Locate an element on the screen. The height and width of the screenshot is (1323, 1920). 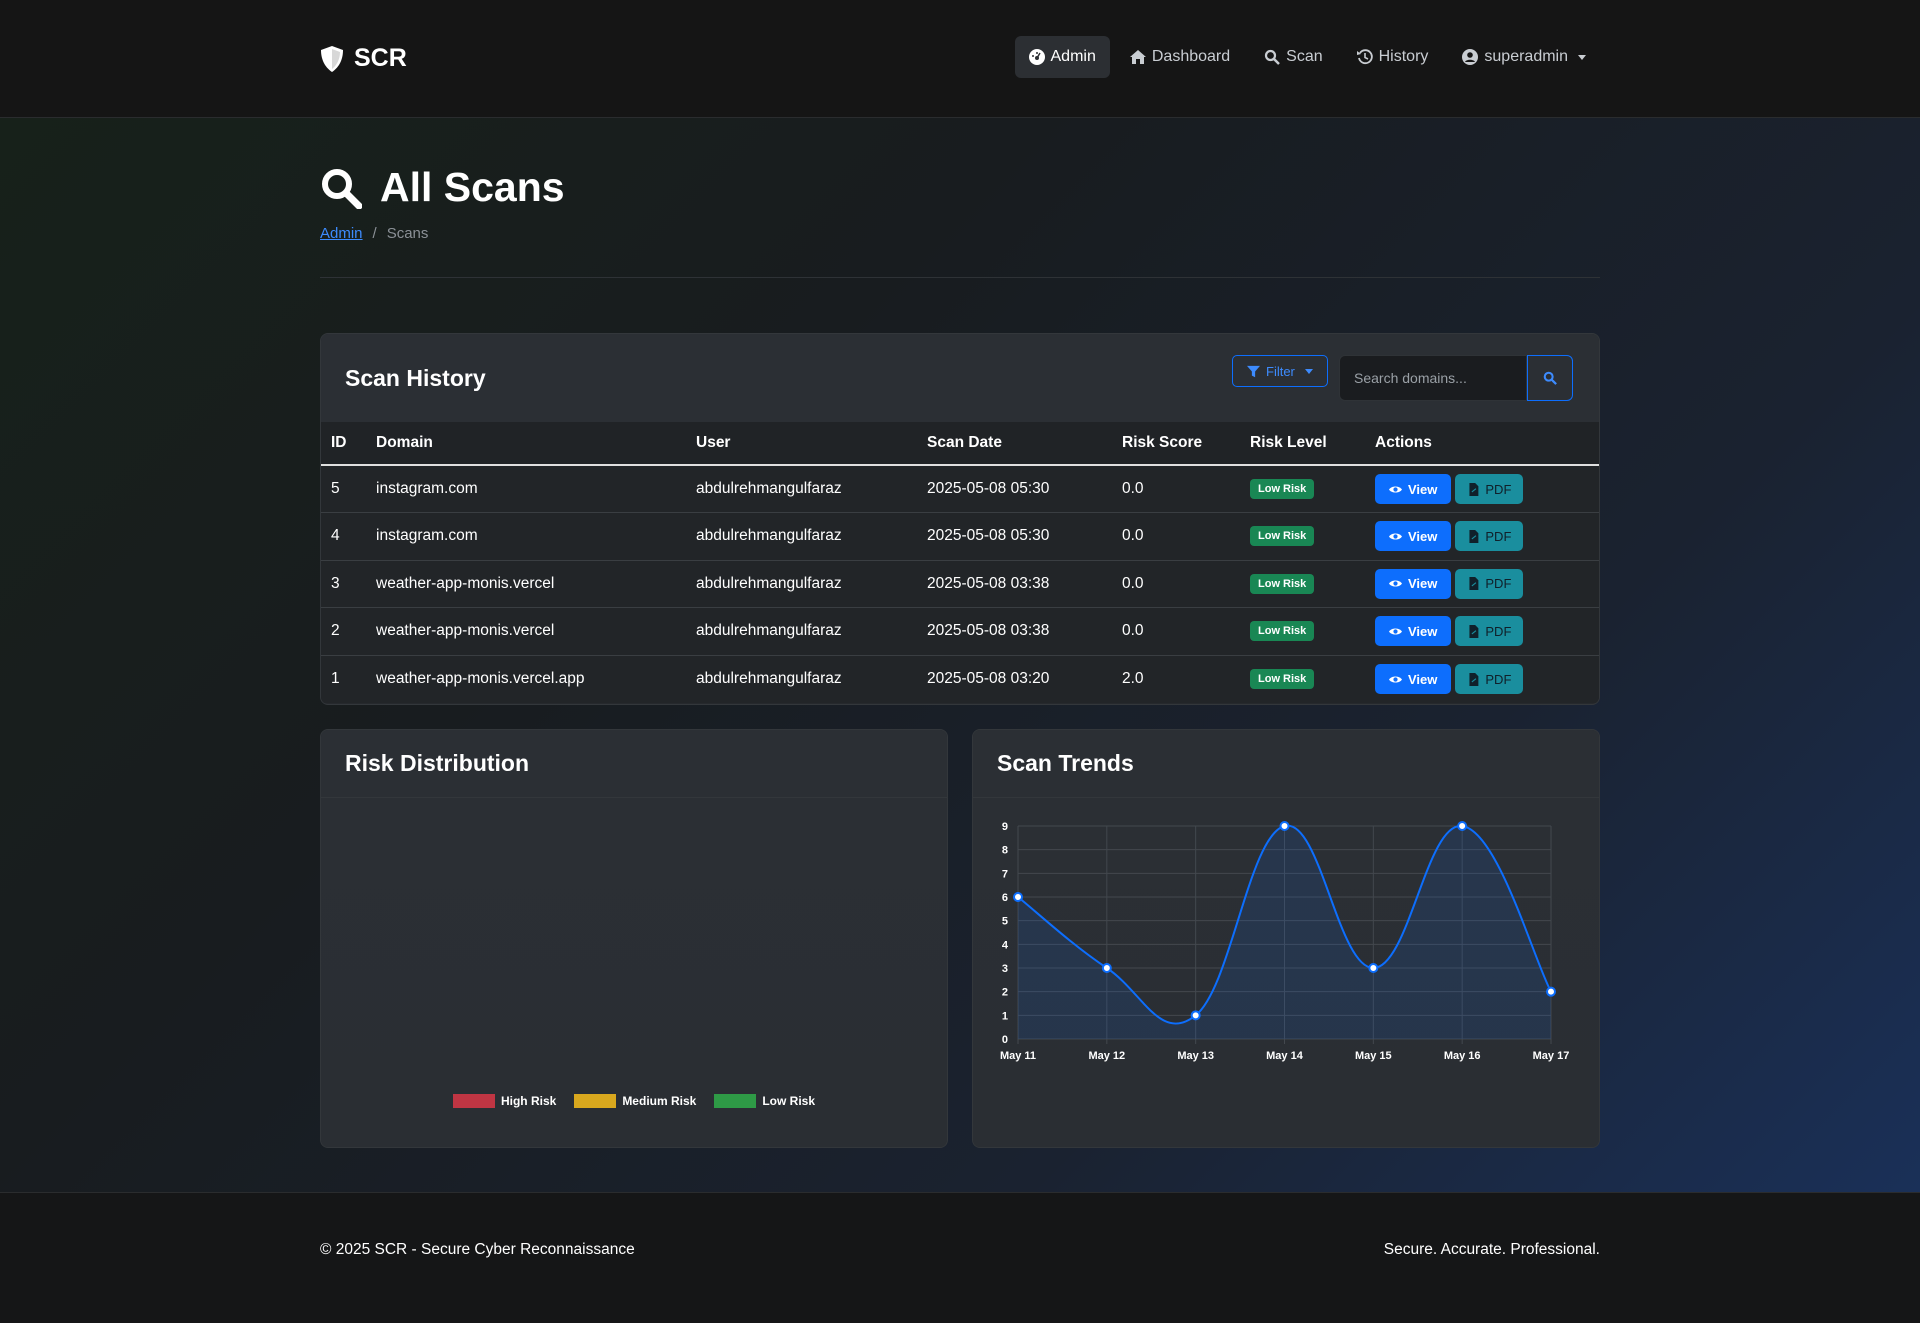
search-button is located at coordinates (1550, 378).